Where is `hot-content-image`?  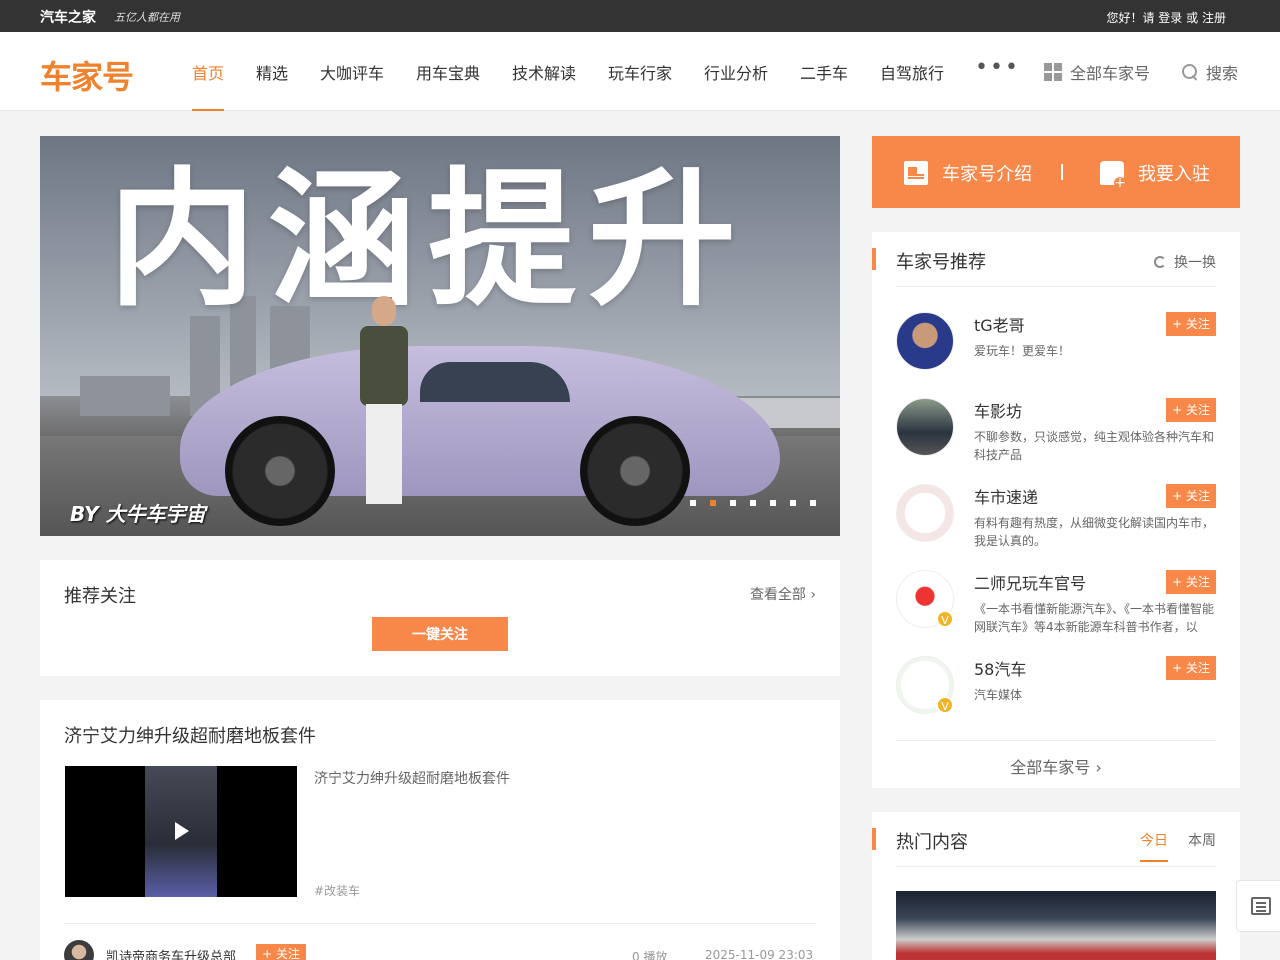 hot-content-image is located at coordinates (1056, 925).